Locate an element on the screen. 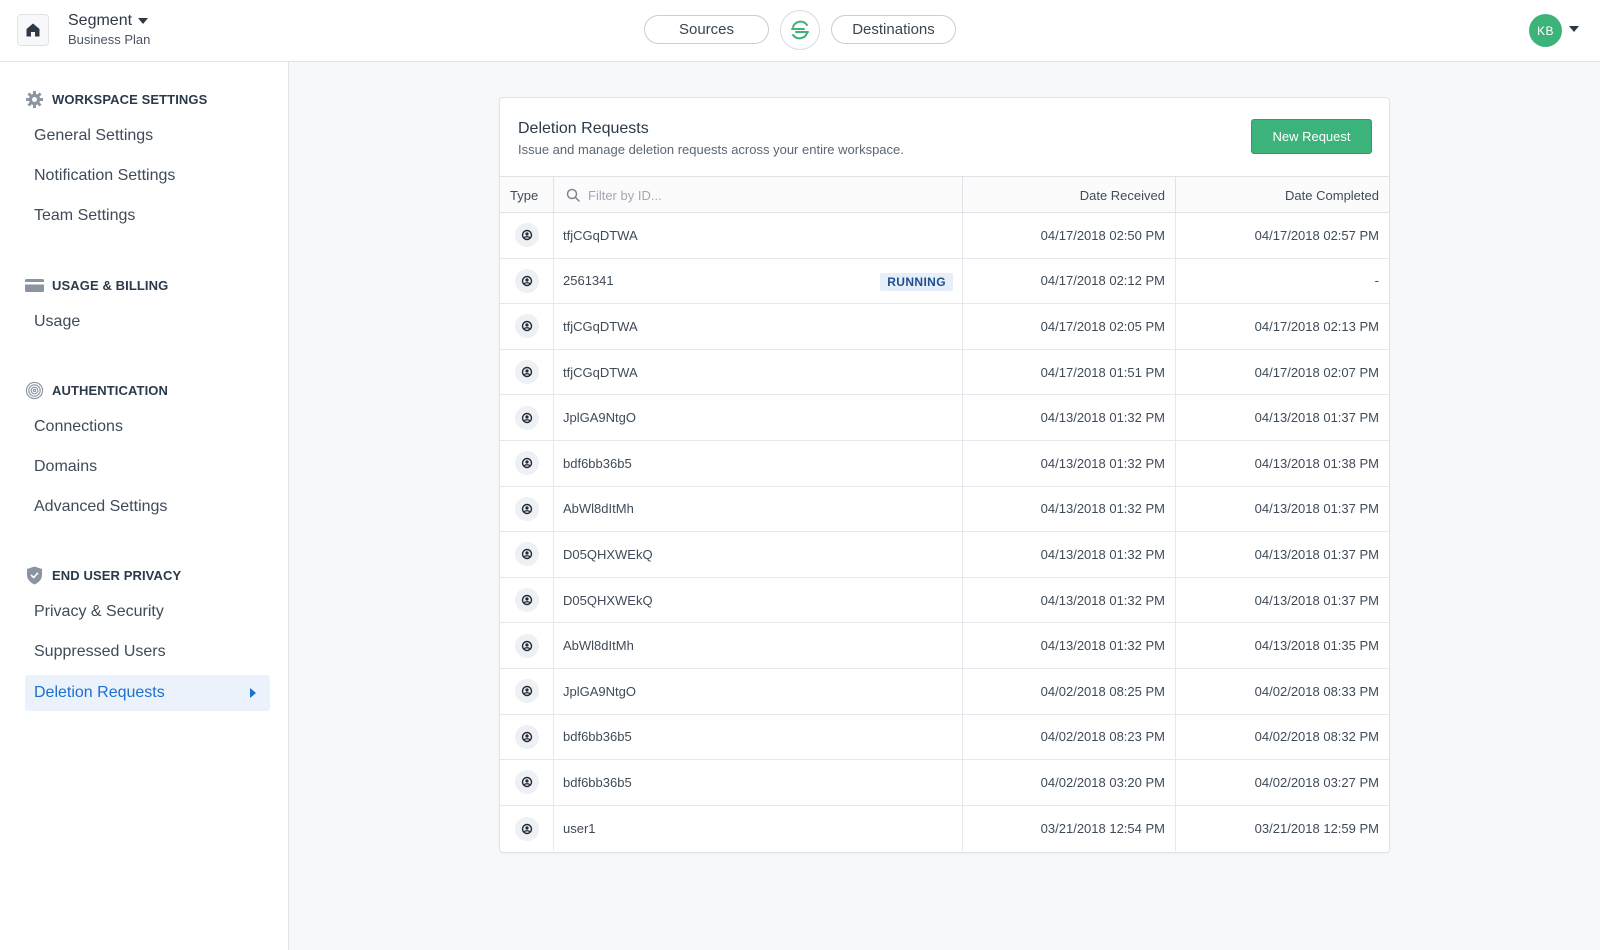 The image size is (1600, 950). sidebar-item-domains: Domains is located at coordinates (147, 467).